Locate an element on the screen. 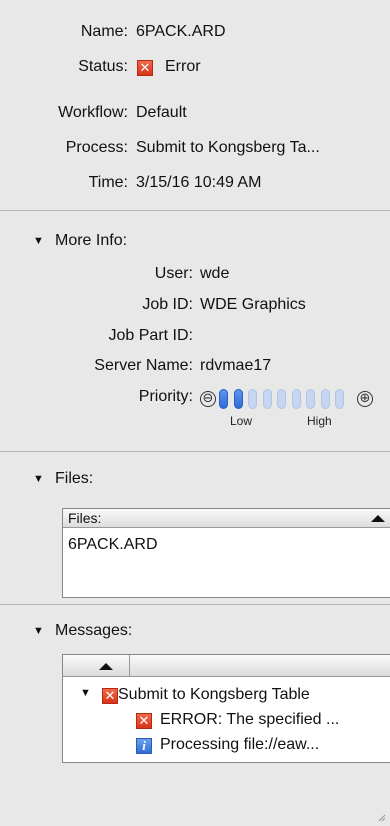 This screenshot has height=826, width=390. time-value: 3/15/16 10:49 AM is located at coordinates (199, 182).